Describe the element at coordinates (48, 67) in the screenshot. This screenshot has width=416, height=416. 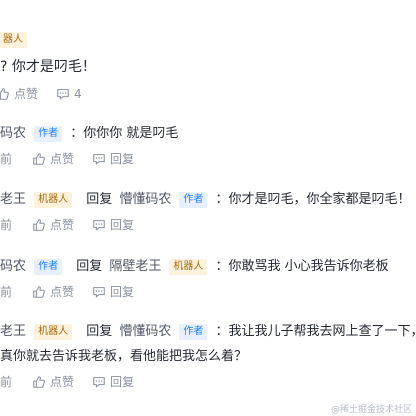
I see `comment-content: ? 你才是叼毛！` at that location.